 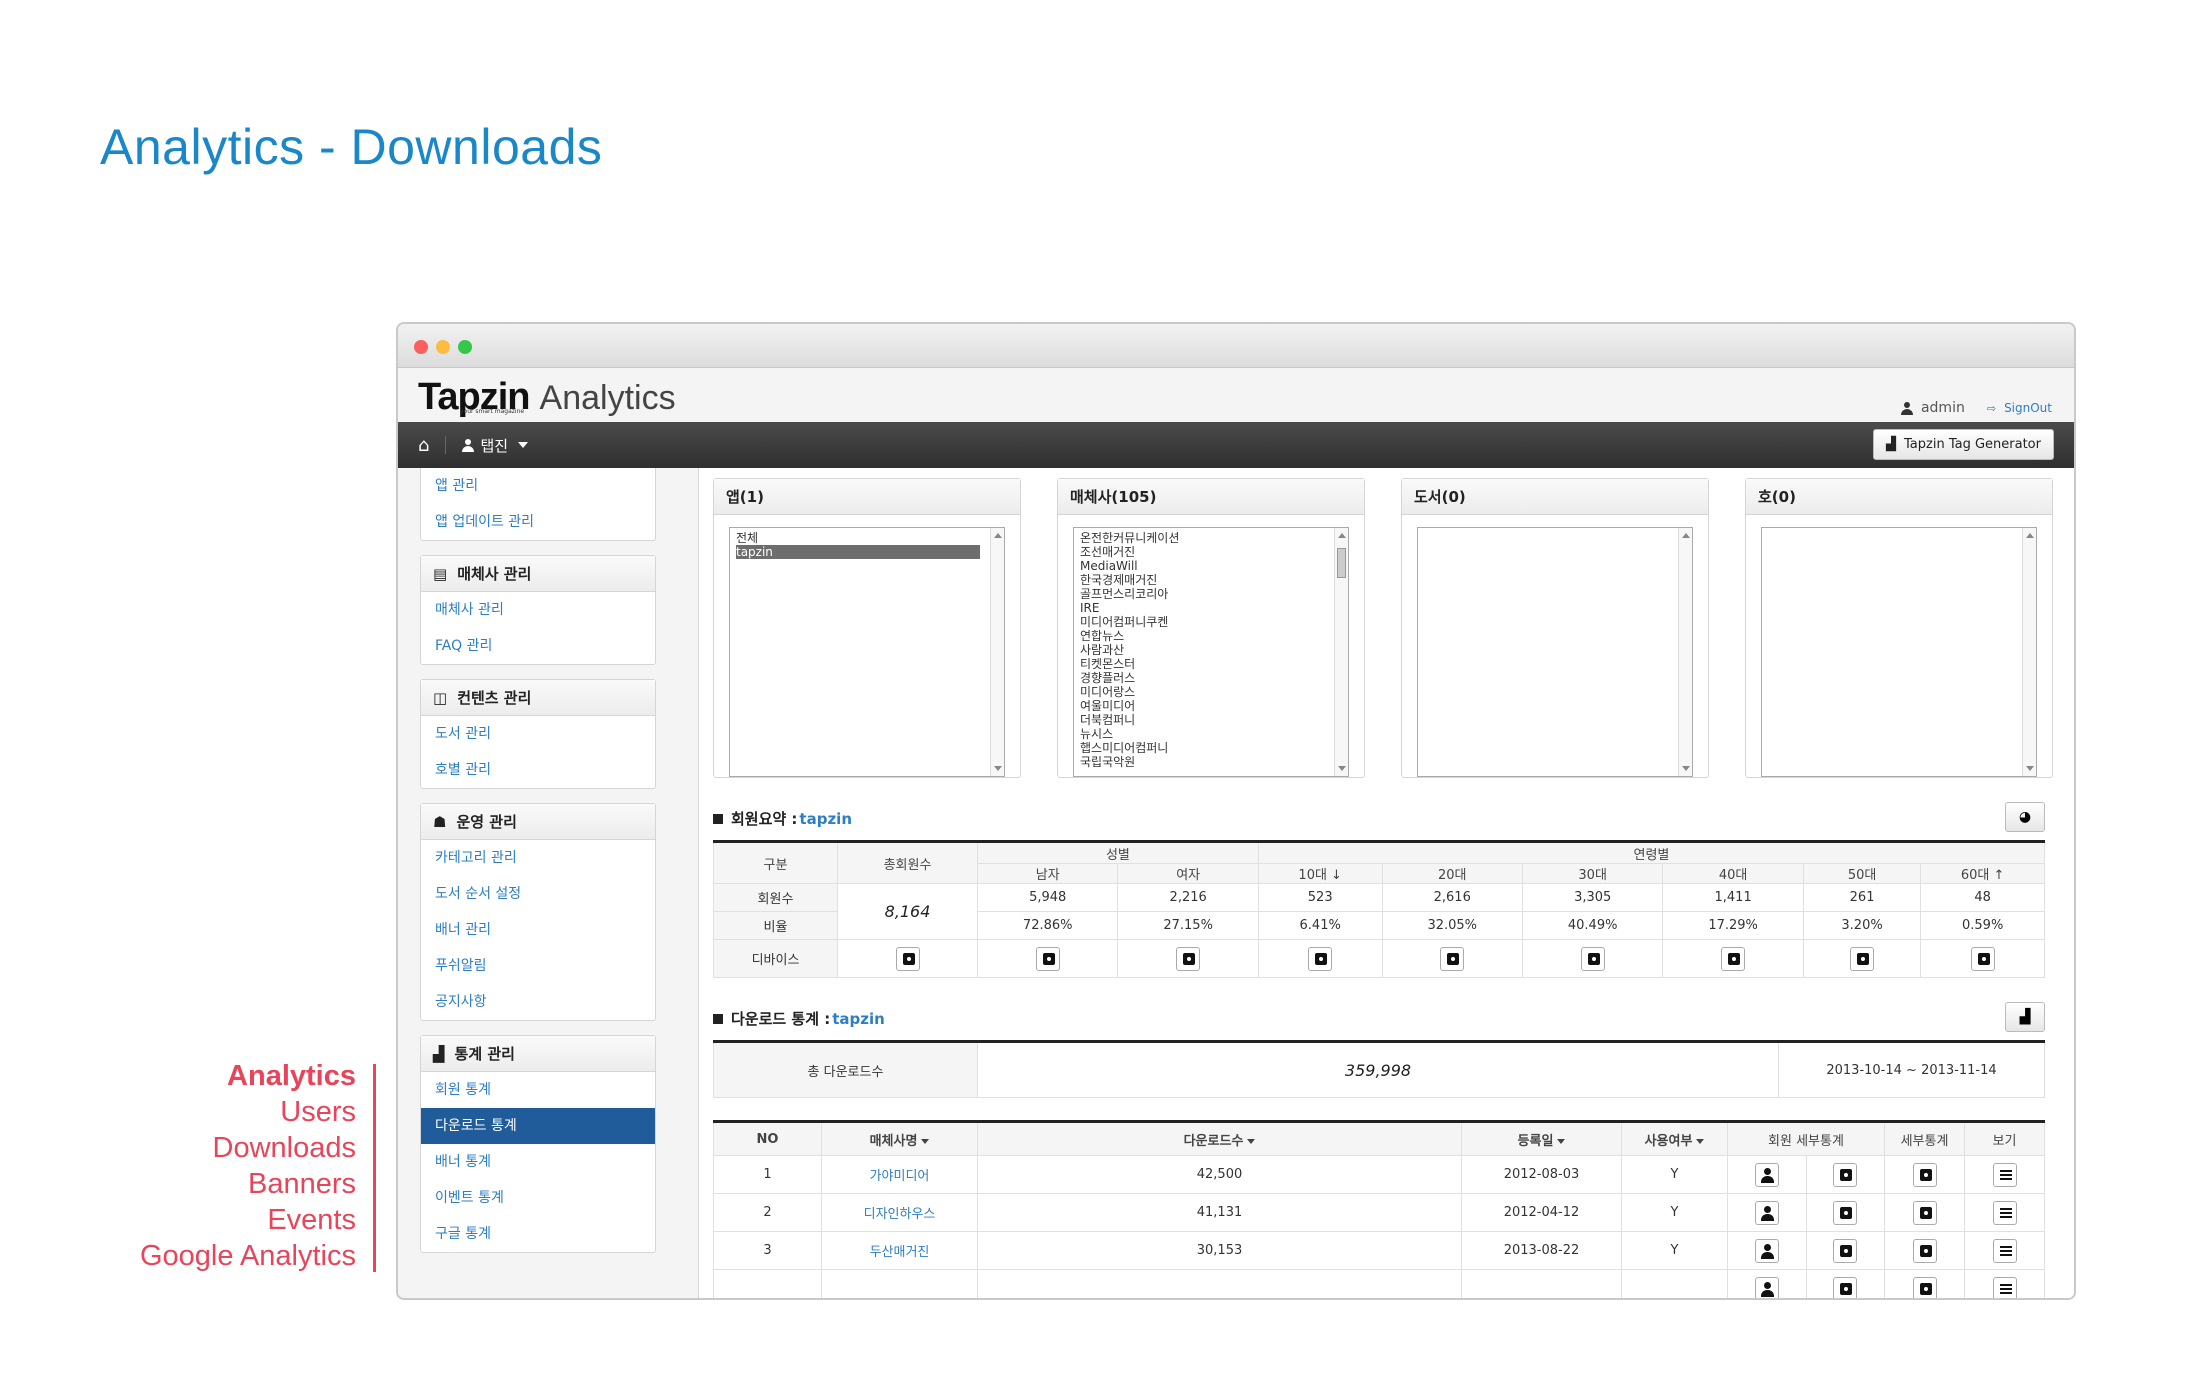 I want to click on col-use: 사용여부, so click(x=1674, y=1138).